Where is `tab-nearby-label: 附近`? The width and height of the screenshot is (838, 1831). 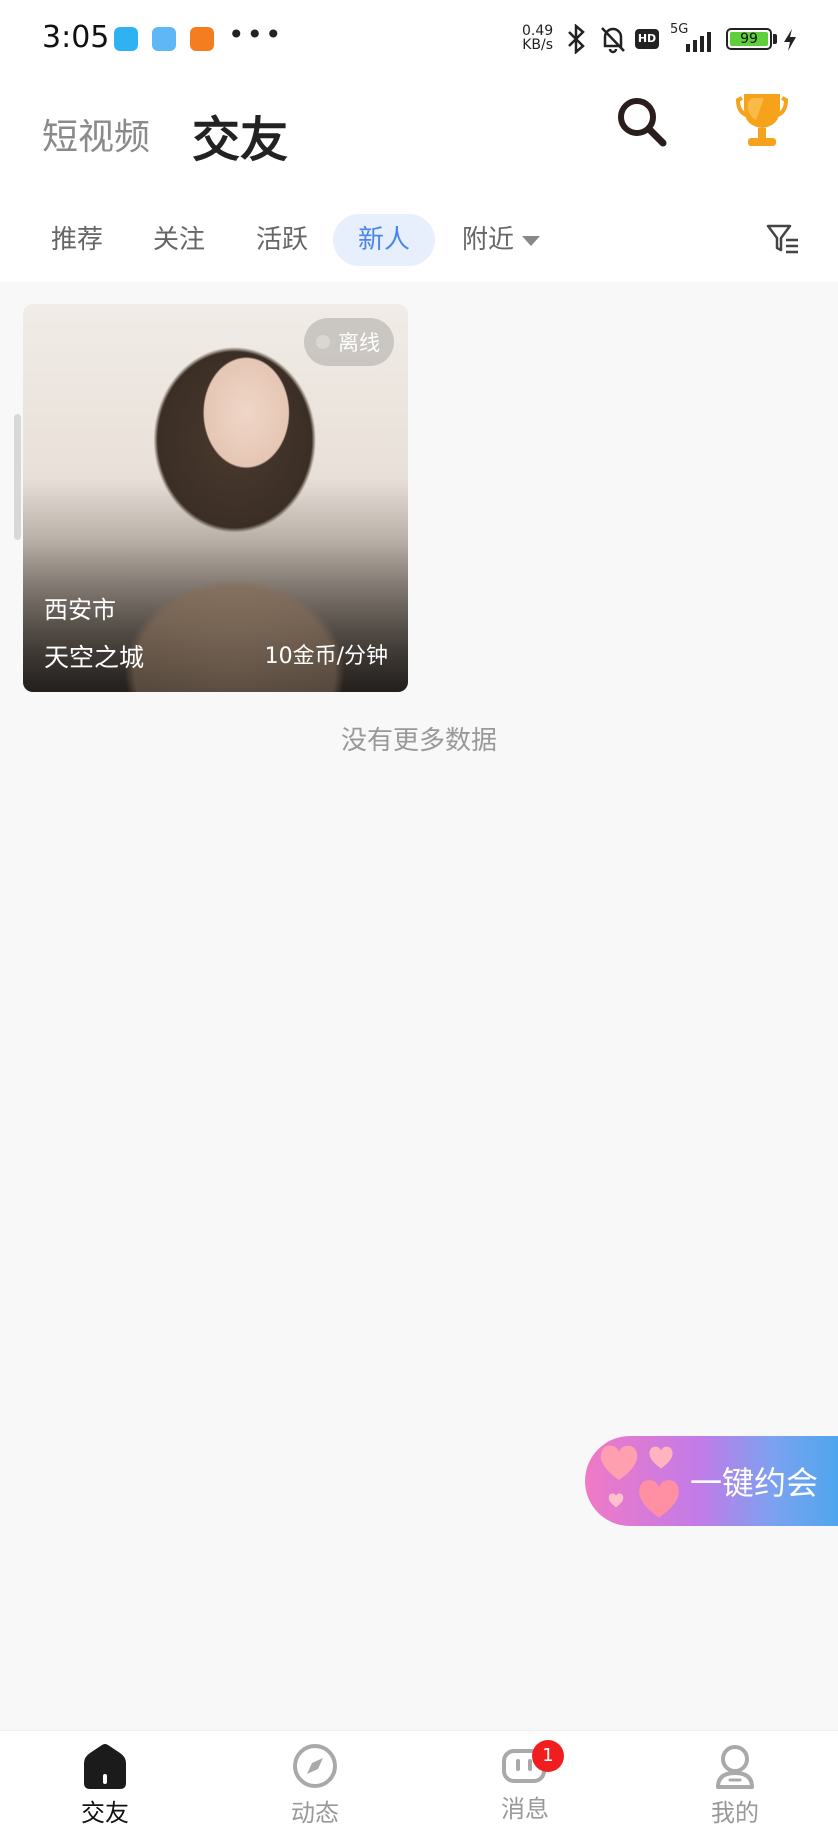
tab-nearby-label: 附近 is located at coordinates (488, 240).